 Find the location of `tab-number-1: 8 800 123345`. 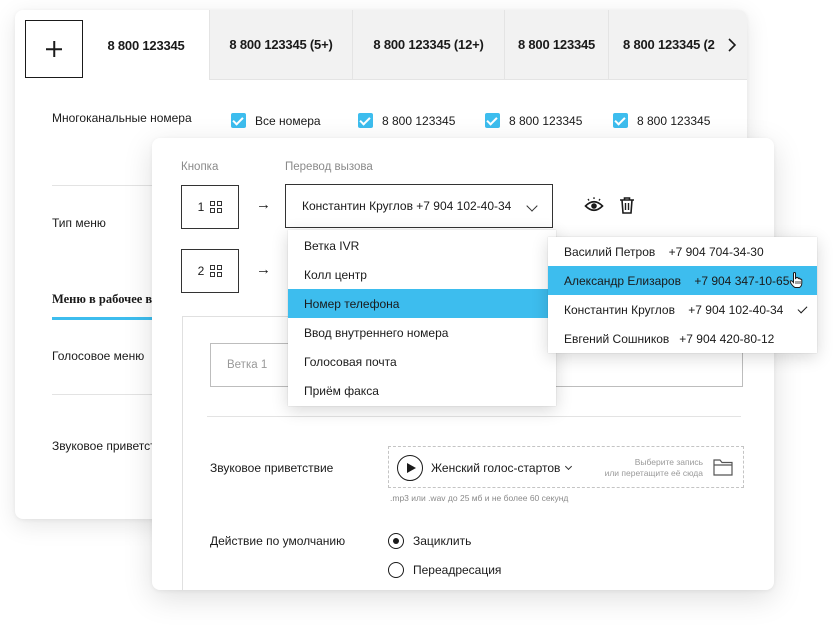

tab-number-1: 8 800 123345 is located at coordinates (146, 45).